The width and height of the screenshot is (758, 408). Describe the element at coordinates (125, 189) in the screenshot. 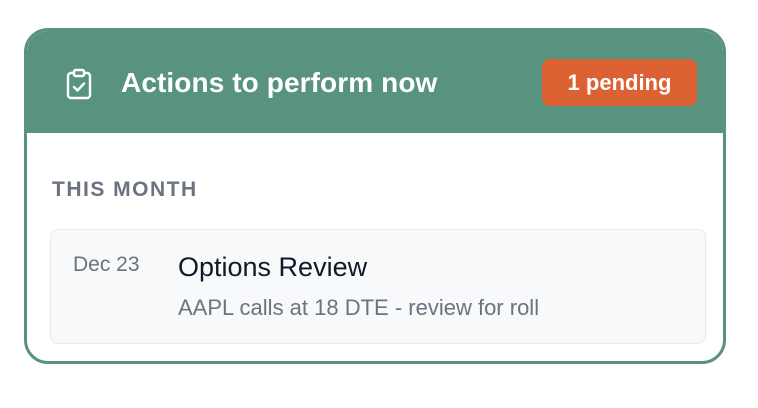

I see `section-label: THIS MONTH` at that location.